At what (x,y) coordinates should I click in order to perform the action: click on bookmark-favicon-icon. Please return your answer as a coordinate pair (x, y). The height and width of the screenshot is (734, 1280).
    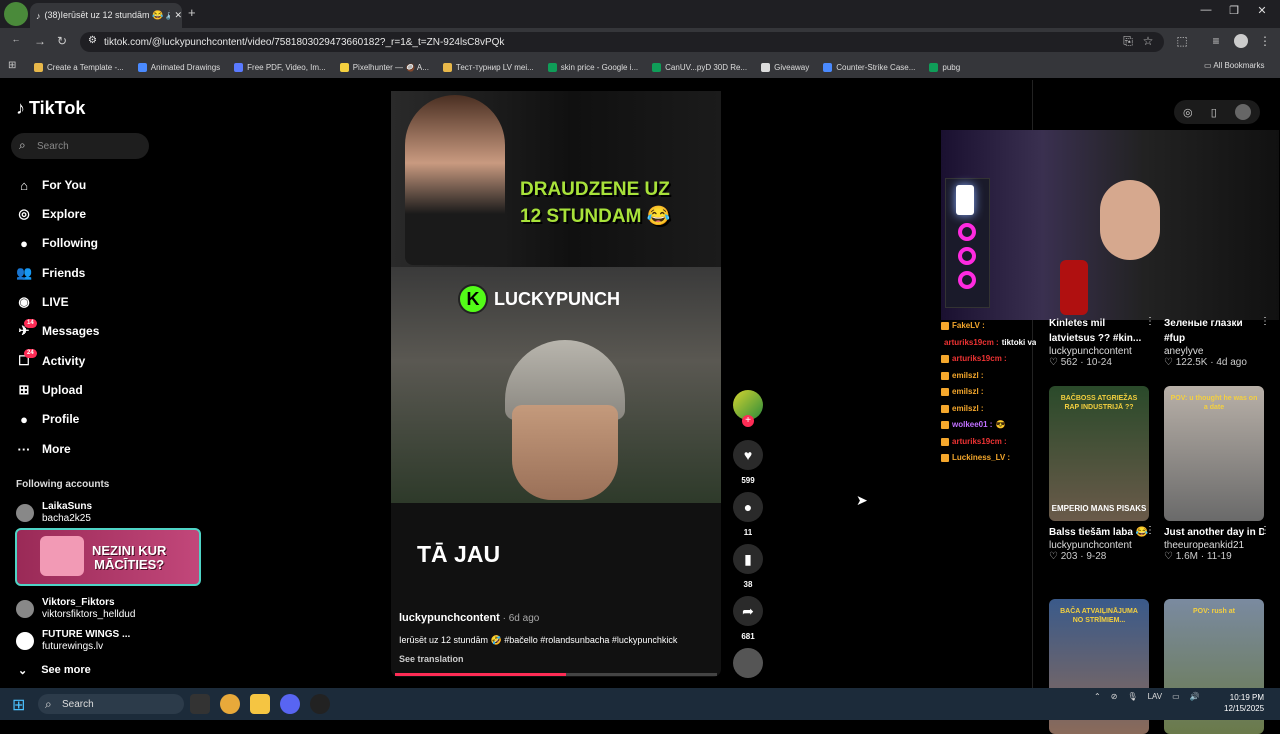
    Looking at the image, I should click on (344, 67).